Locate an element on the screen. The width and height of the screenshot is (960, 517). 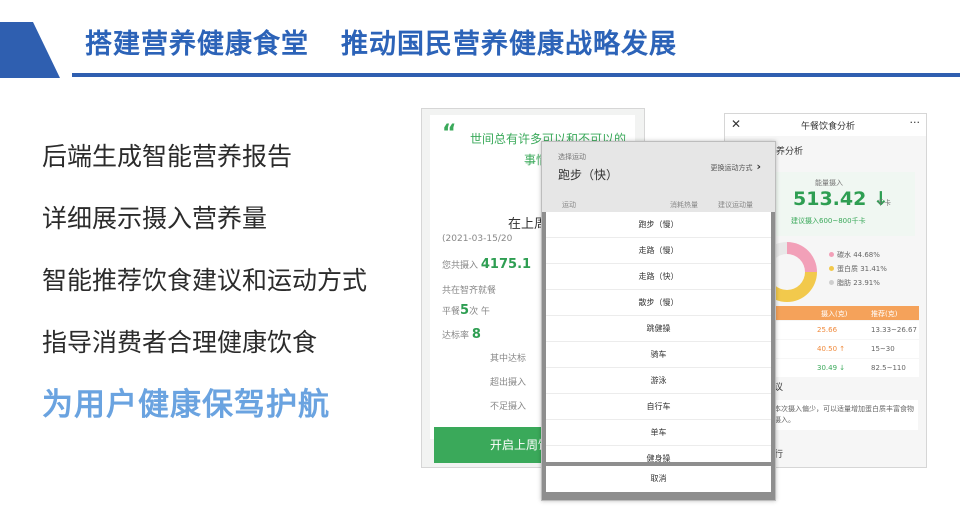
analysis-title: 午餐饮食分析 is located at coordinates (828, 127).